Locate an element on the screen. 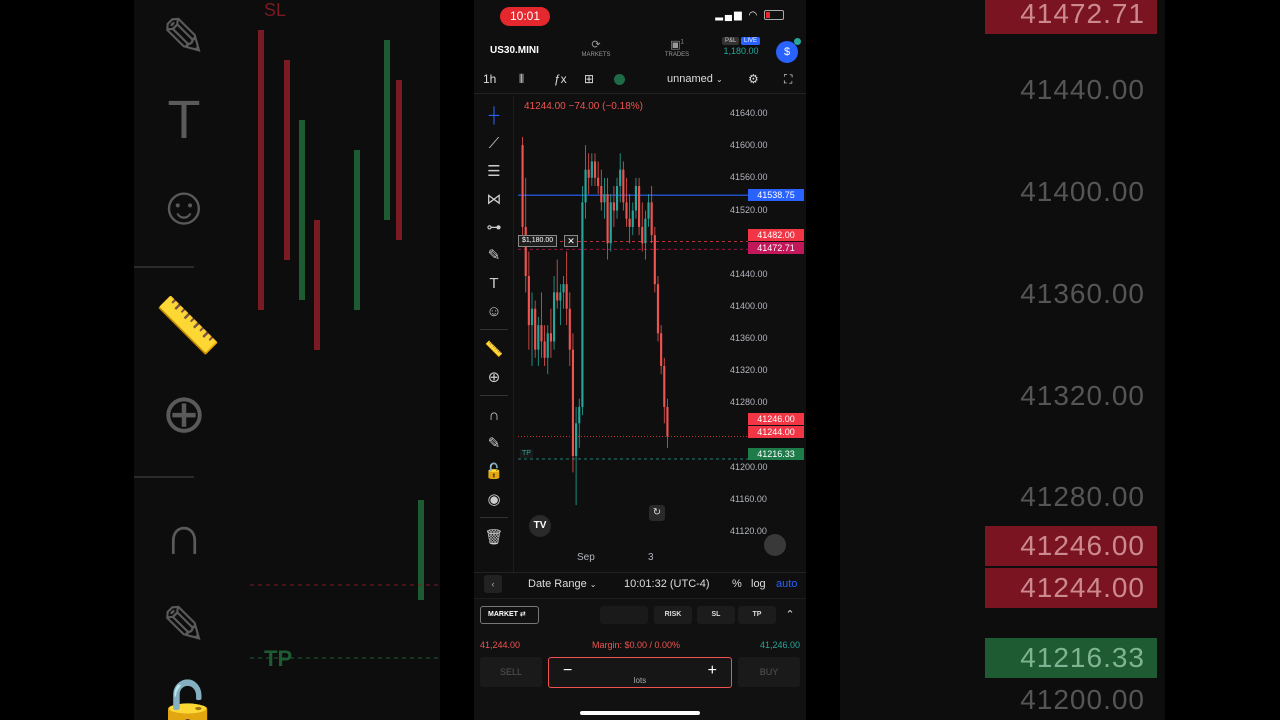 The width and height of the screenshot is (1280, 720). sl-tag-bg: SL is located at coordinates (275, 10).